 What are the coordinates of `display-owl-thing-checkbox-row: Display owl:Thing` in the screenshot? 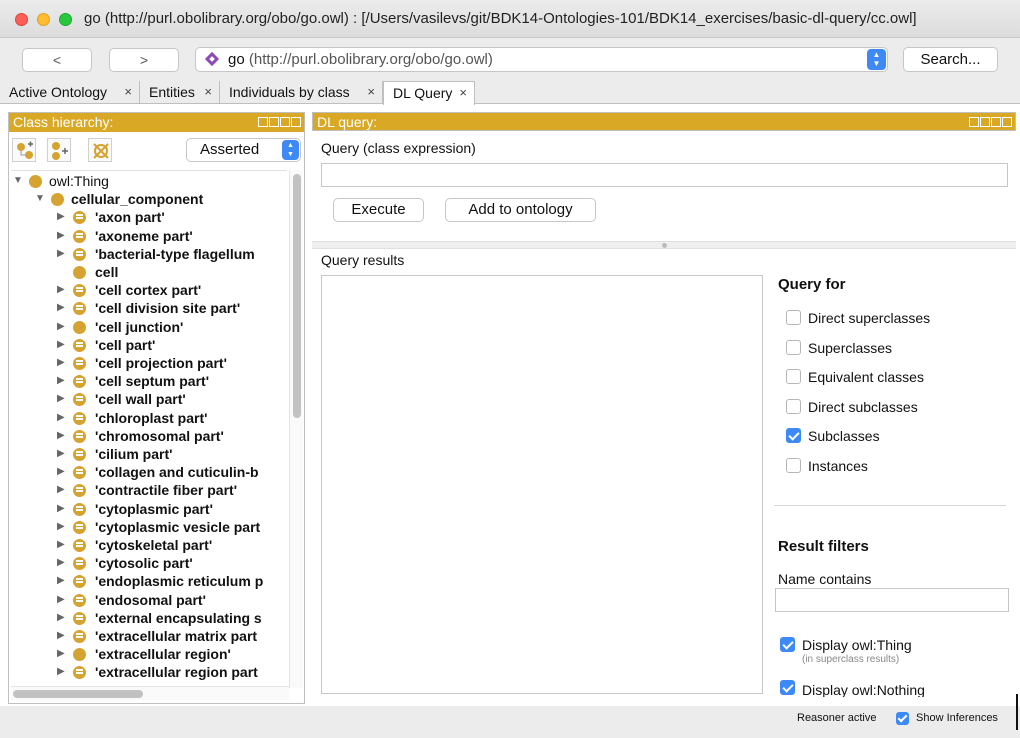 It's located at (895, 645).